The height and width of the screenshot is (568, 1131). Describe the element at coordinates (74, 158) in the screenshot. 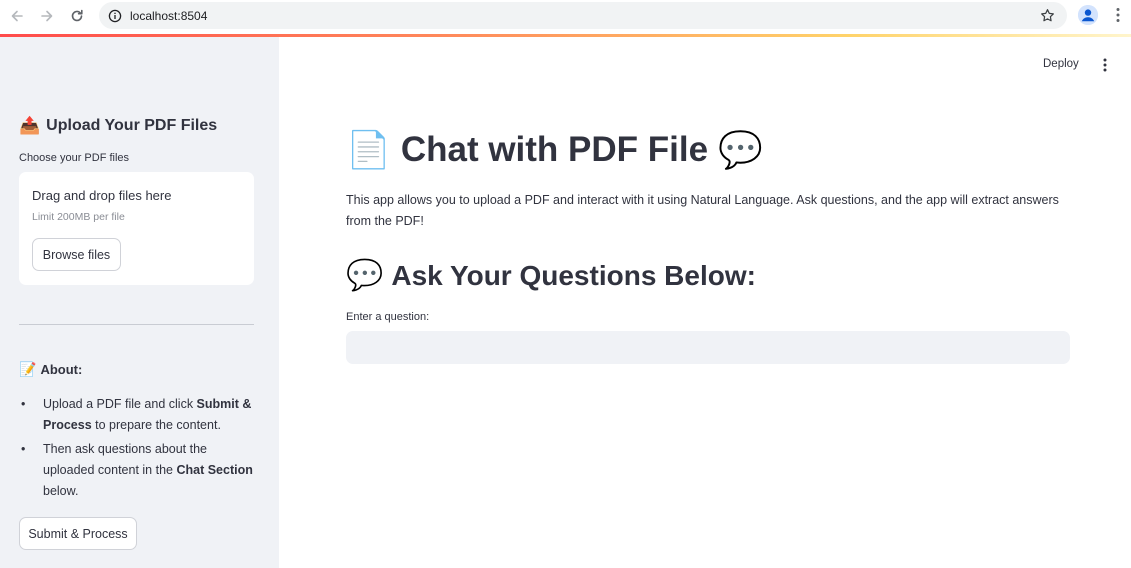

I see `file-uploader-label: Choose your PDF files` at that location.